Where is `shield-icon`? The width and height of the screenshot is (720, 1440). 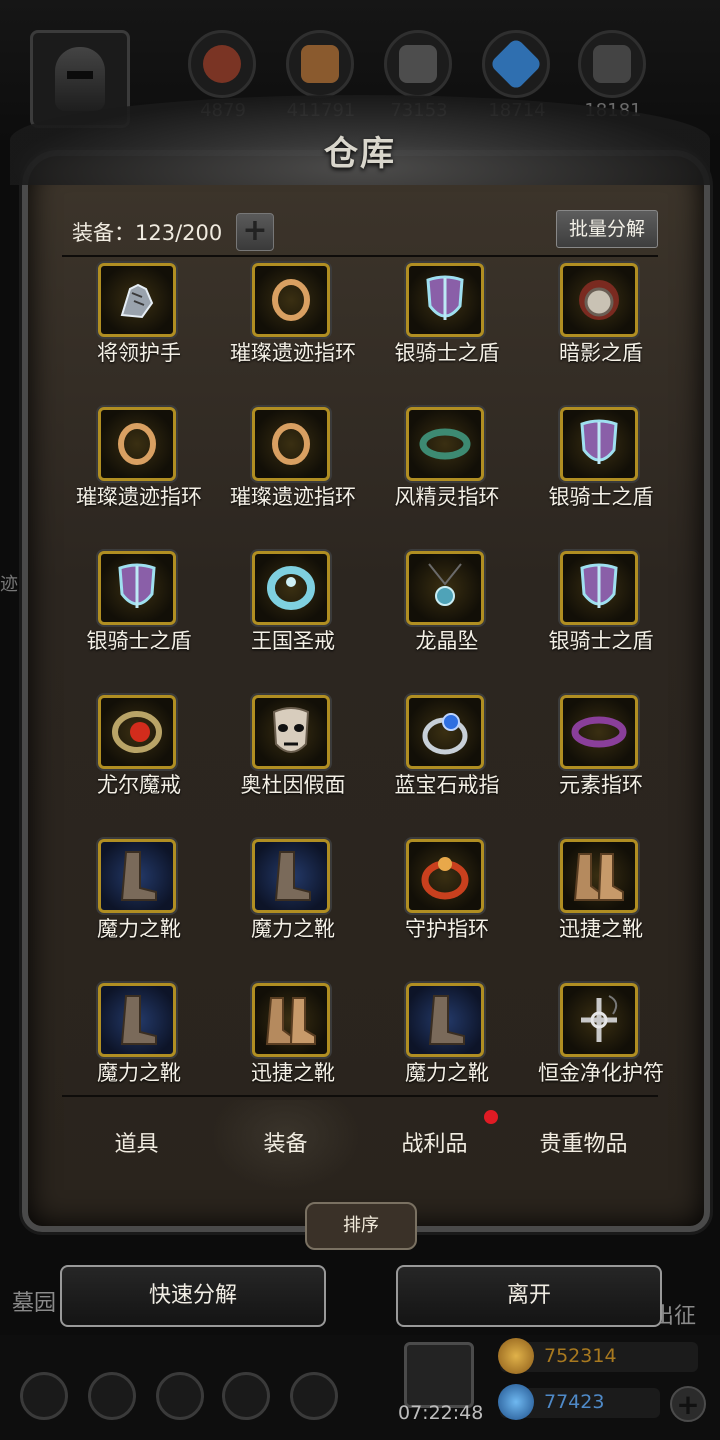
shield-icon is located at coordinates (599, 585).